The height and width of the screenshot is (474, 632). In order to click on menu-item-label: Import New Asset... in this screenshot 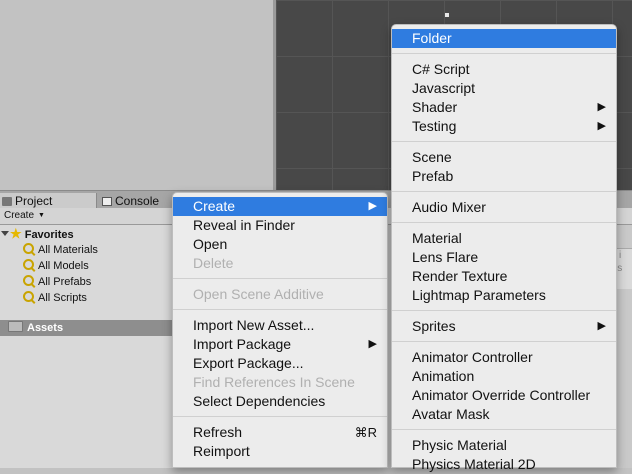, I will do `click(254, 325)`.